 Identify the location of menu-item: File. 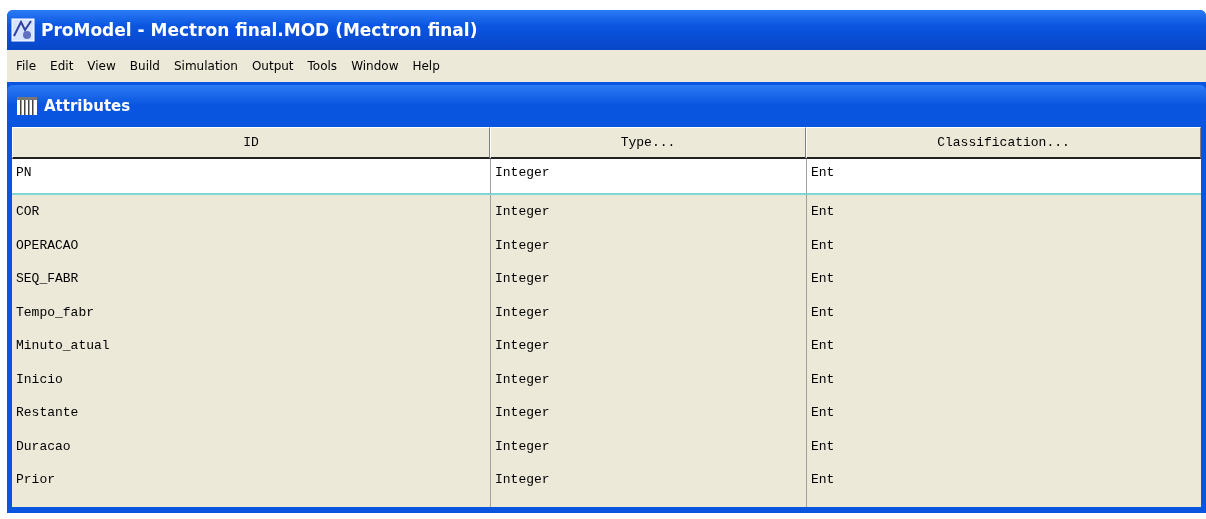
(26, 66).